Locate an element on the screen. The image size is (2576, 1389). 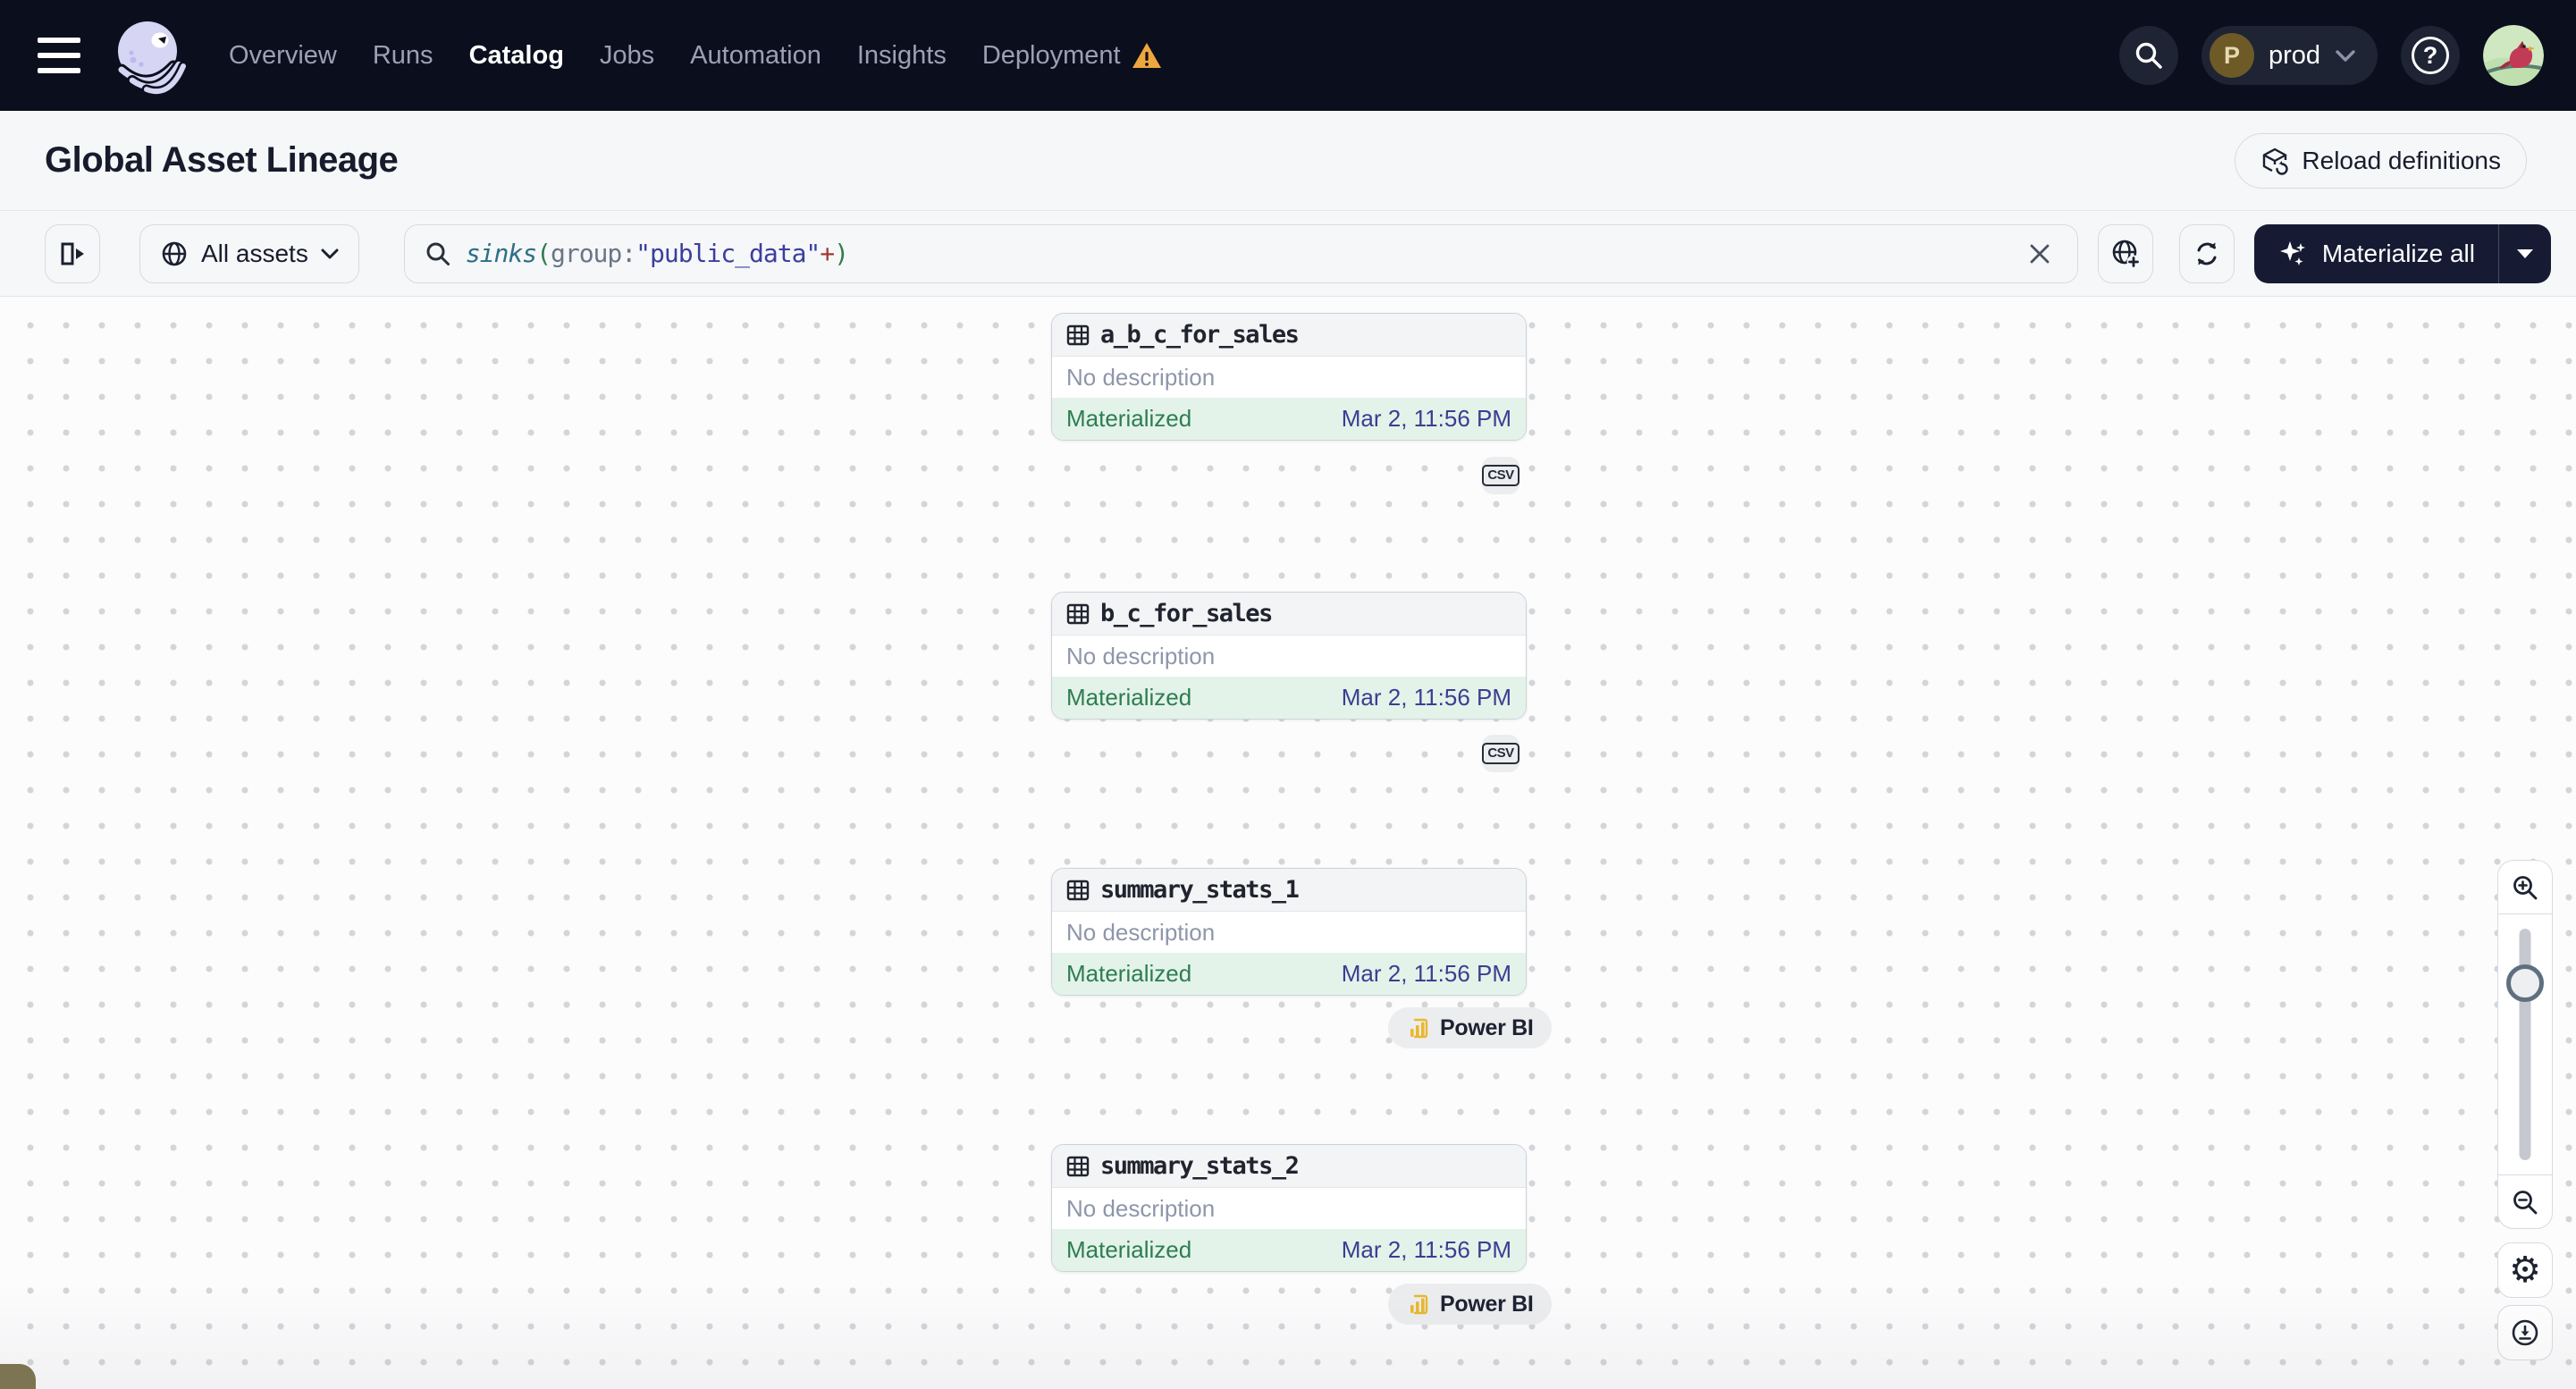
clear-query-button is located at coordinates (2040, 254).